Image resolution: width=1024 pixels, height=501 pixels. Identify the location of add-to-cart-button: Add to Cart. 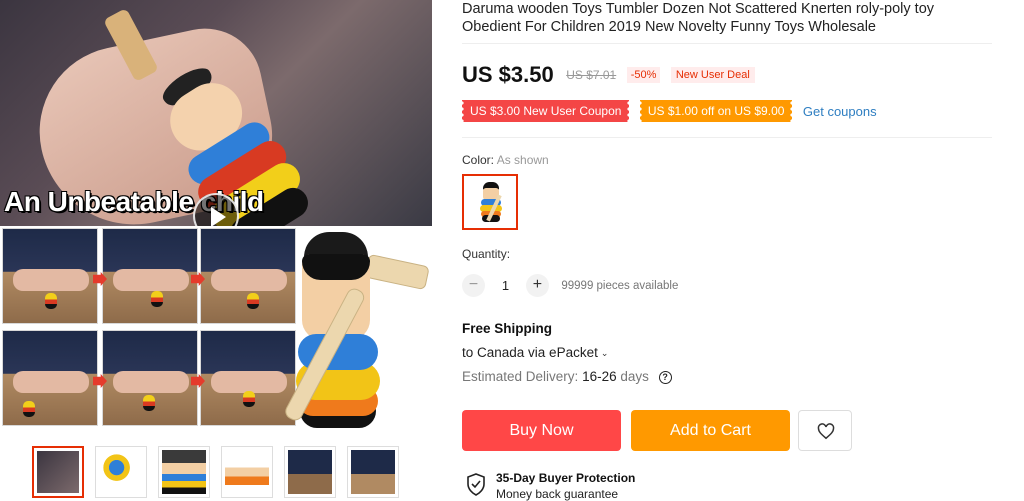
(710, 430).